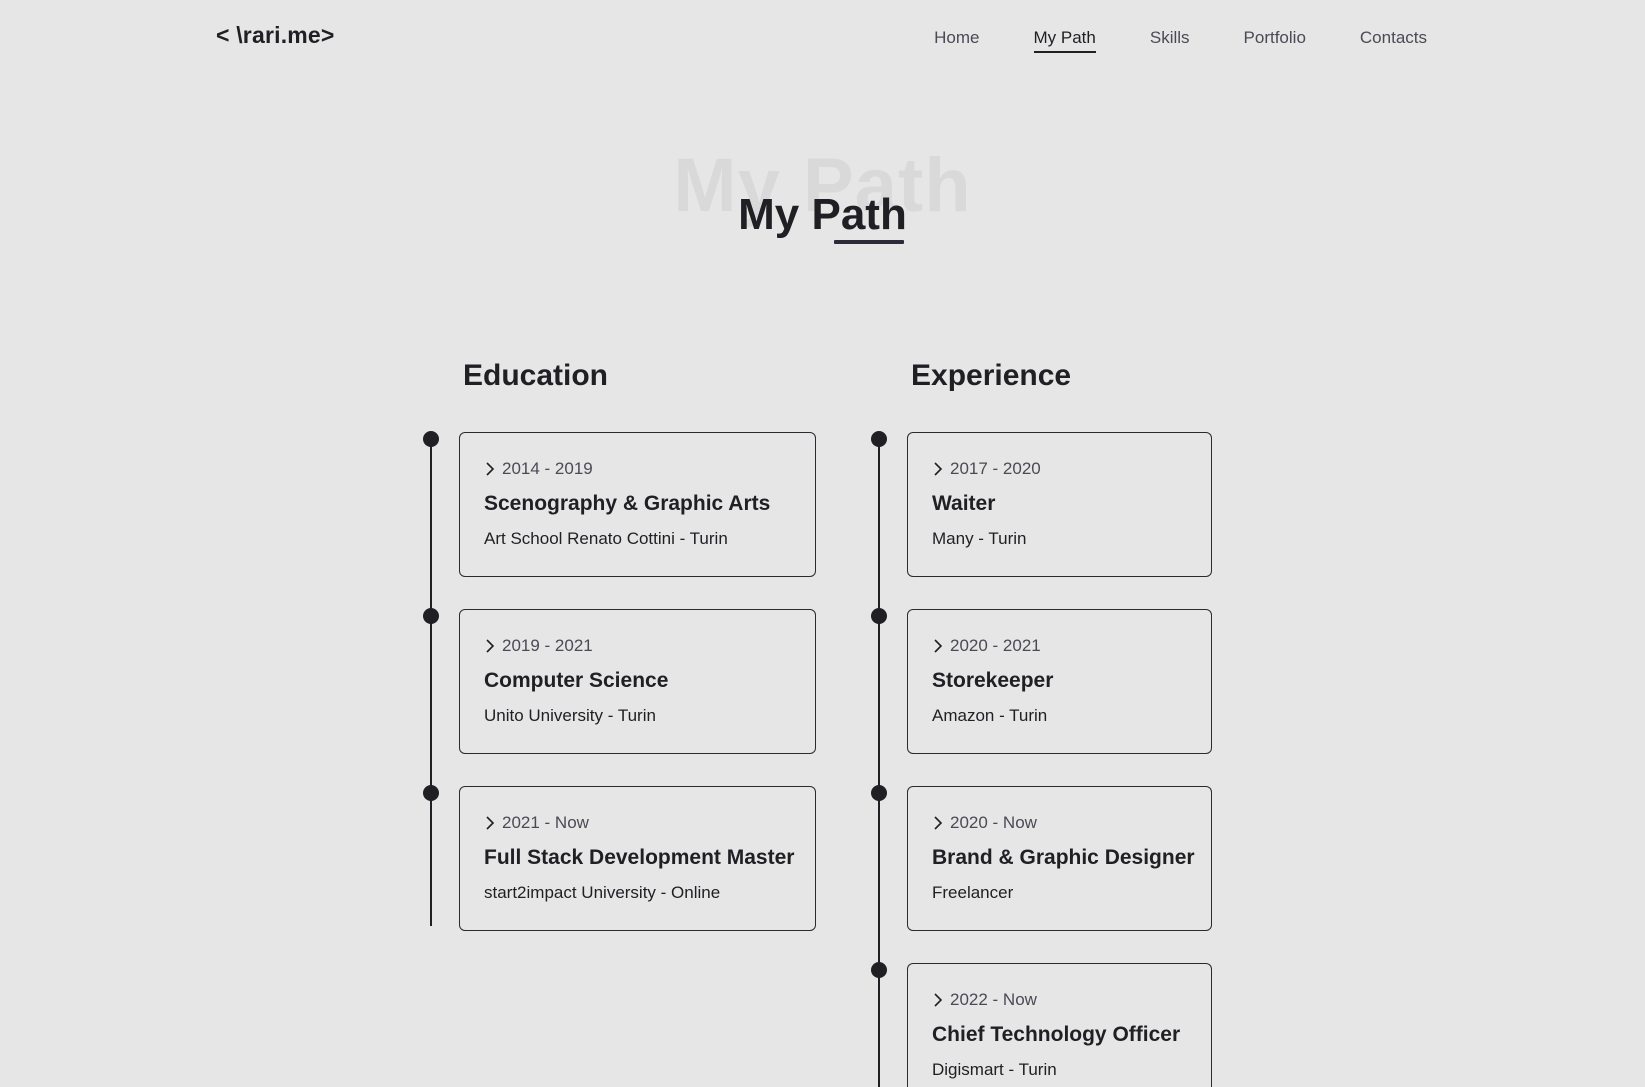 This screenshot has width=1645, height=1087. What do you see at coordinates (570, 715) in the screenshot?
I see `card-place: Unito University - Turin` at bounding box center [570, 715].